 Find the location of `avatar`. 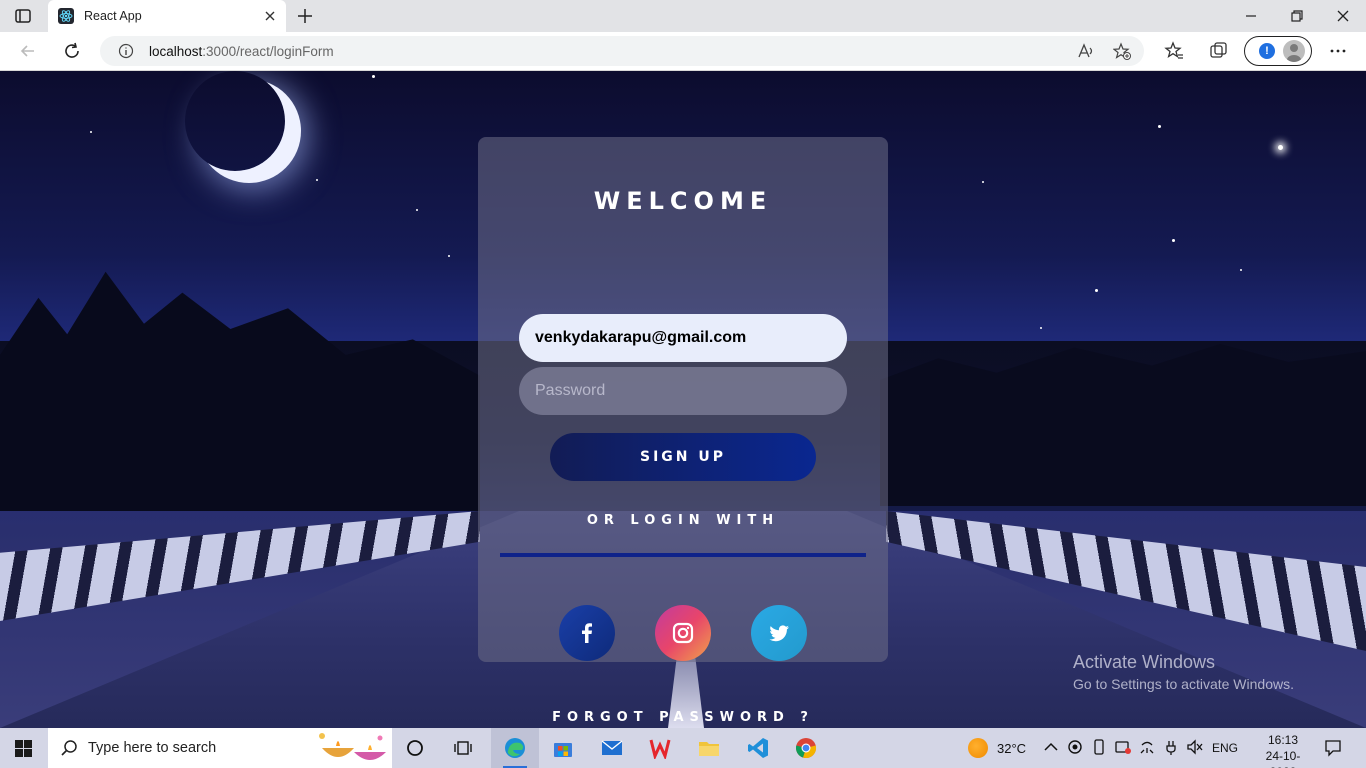

avatar is located at coordinates (1294, 51).